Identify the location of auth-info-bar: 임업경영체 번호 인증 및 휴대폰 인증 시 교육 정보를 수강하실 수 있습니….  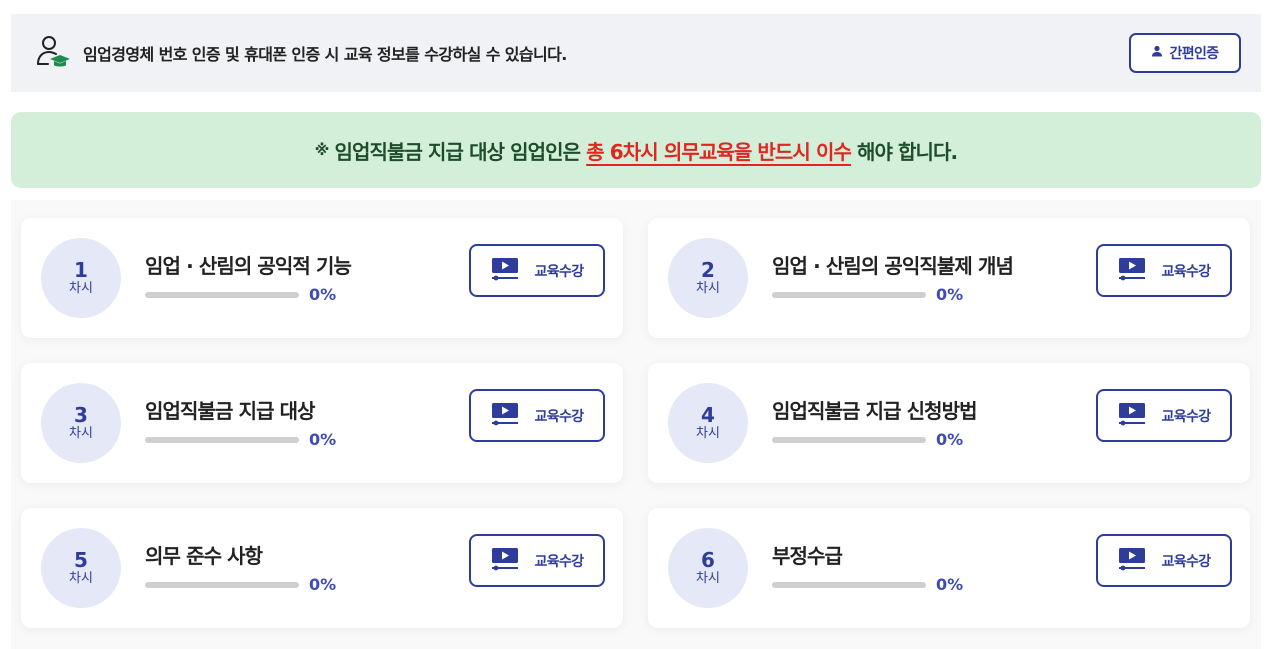
(636, 53).